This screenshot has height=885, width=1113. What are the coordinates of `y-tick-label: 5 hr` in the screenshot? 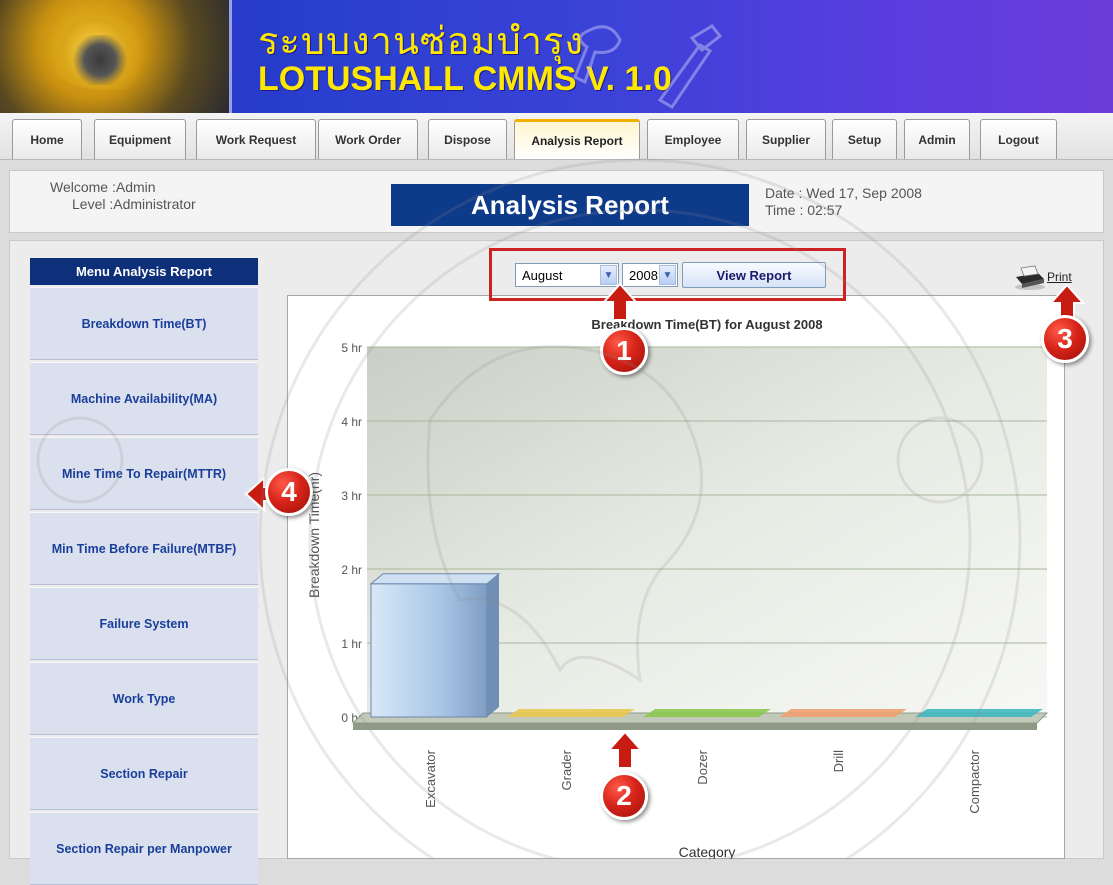 It's located at (351, 348).